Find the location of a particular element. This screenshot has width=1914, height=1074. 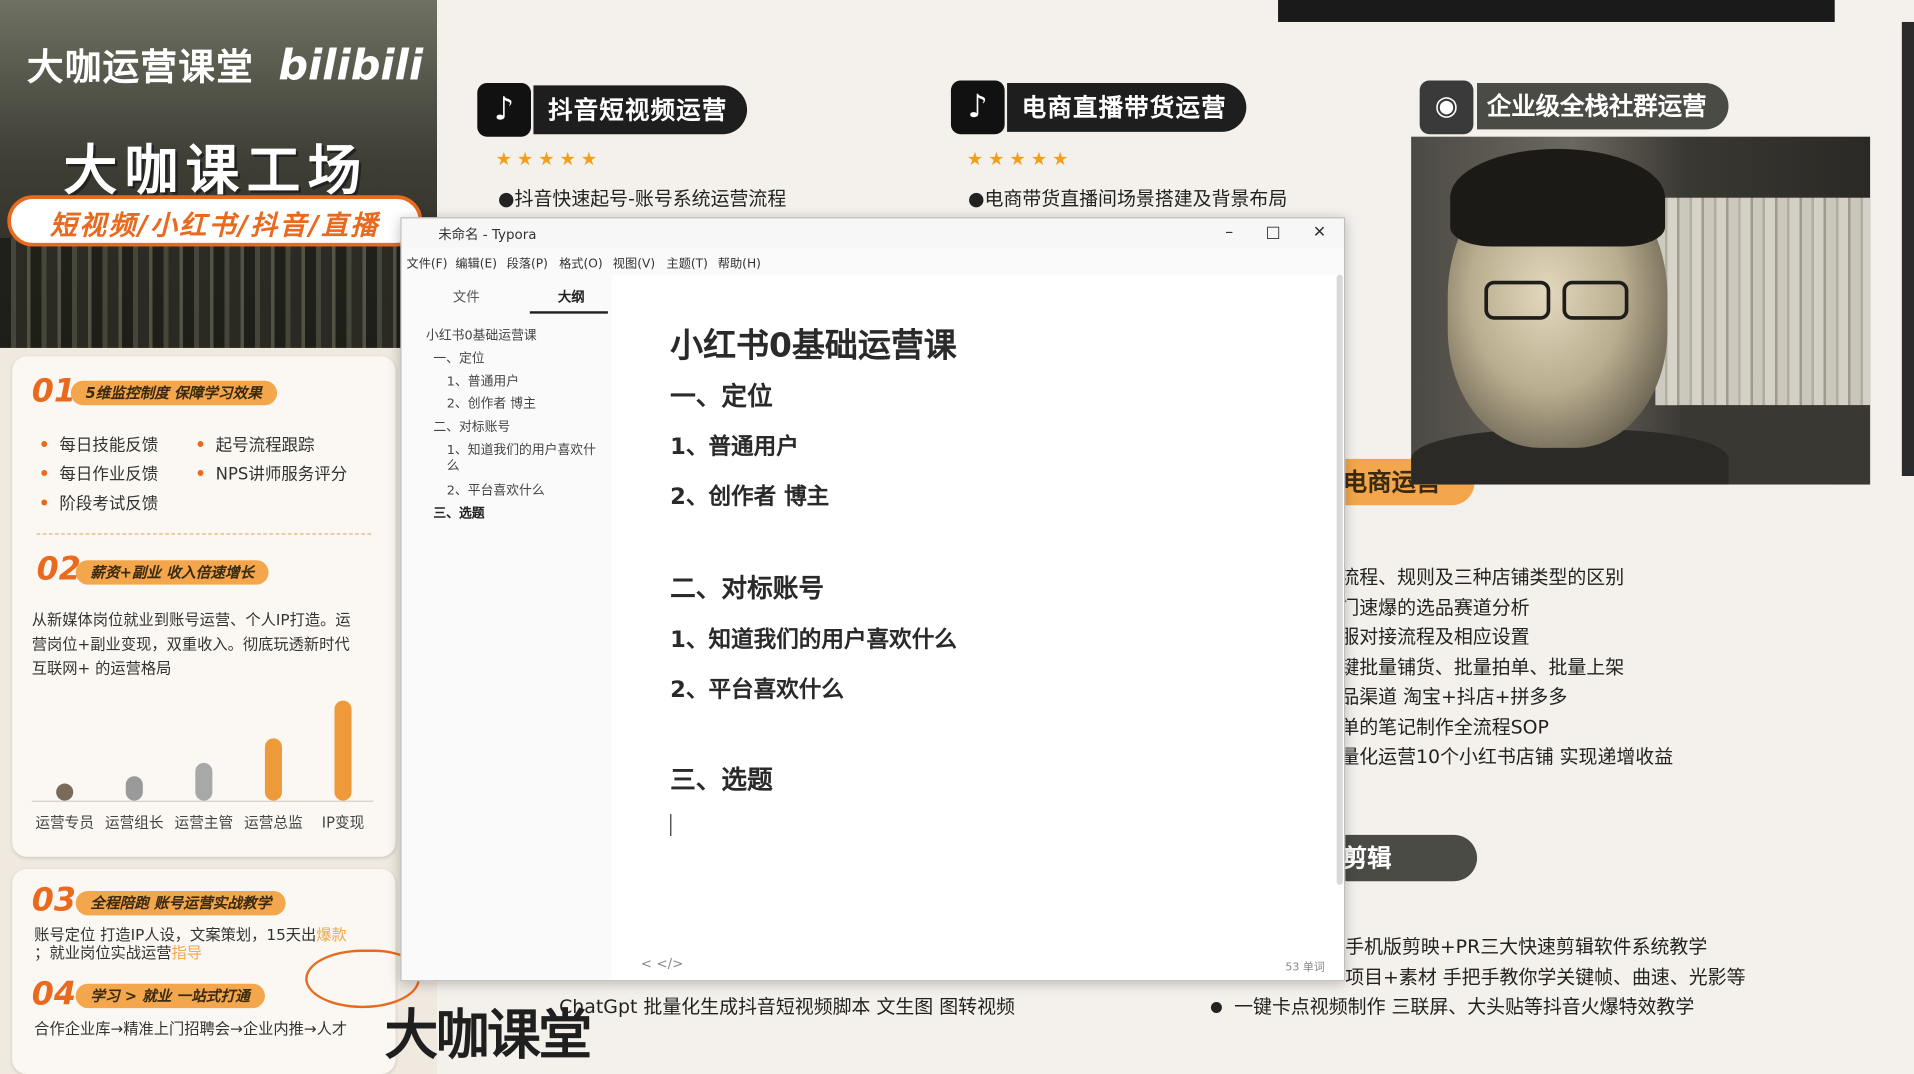

bullet-item: • 阶段考试反馈 is located at coordinates (99, 504).